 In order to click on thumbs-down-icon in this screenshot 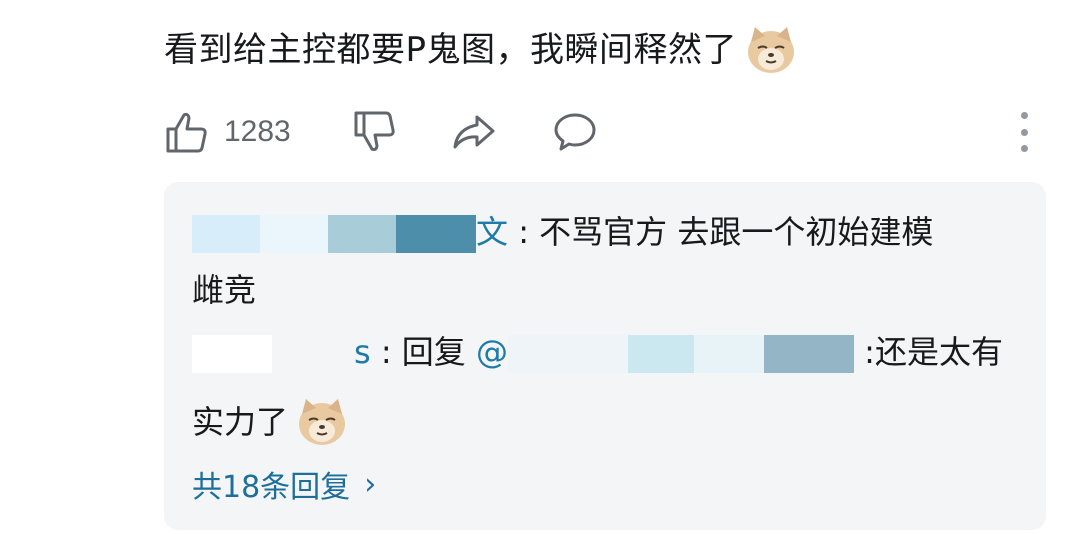, I will do `click(374, 131)`.